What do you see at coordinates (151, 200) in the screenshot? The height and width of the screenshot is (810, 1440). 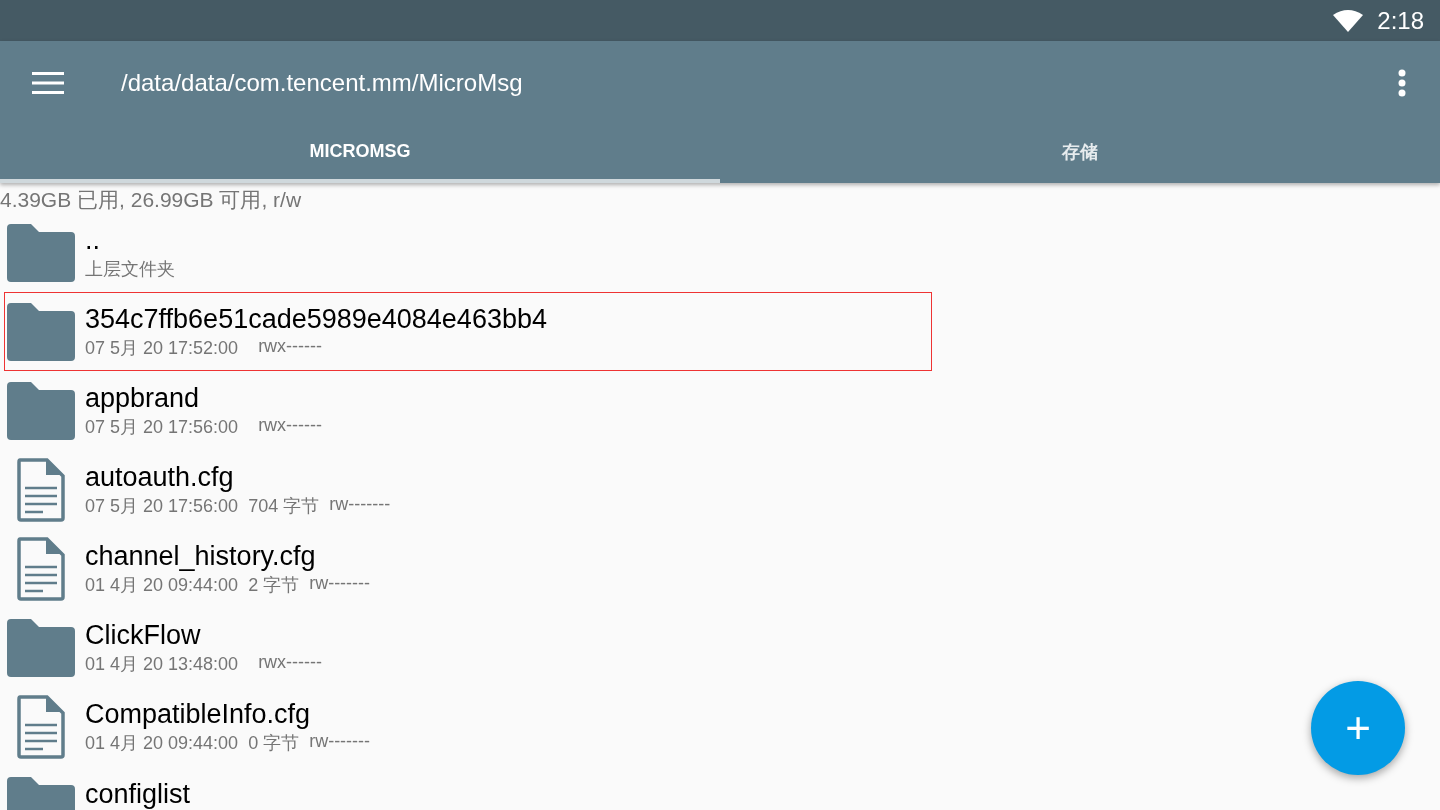 I see `storage-info: 4.39GB 已用, 26.99GB 可用, r/w` at bounding box center [151, 200].